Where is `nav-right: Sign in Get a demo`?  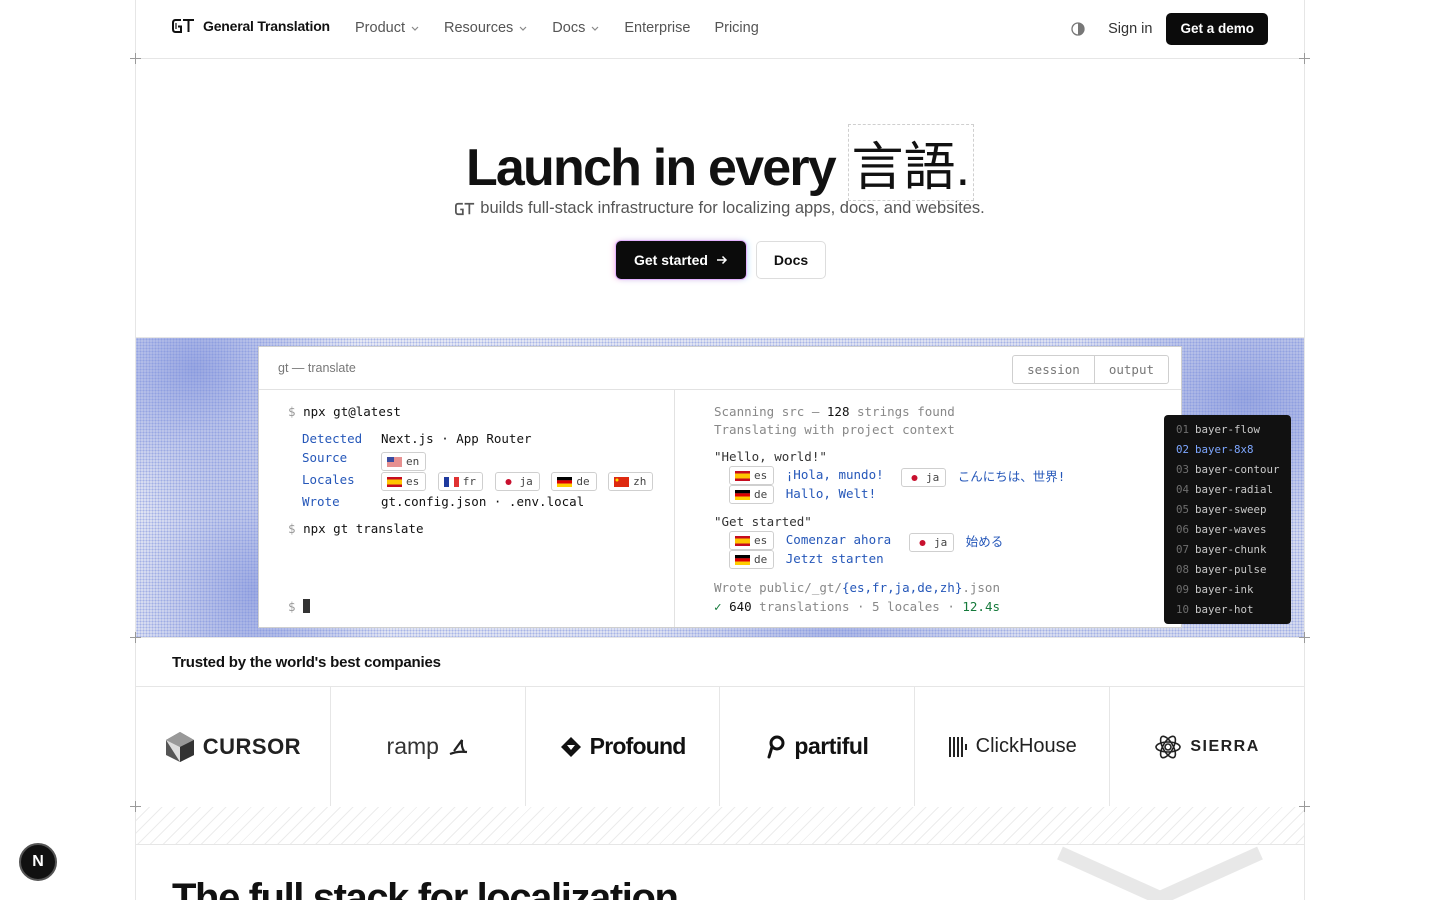 nav-right: Sign in Get a demo is located at coordinates (1169, 29).